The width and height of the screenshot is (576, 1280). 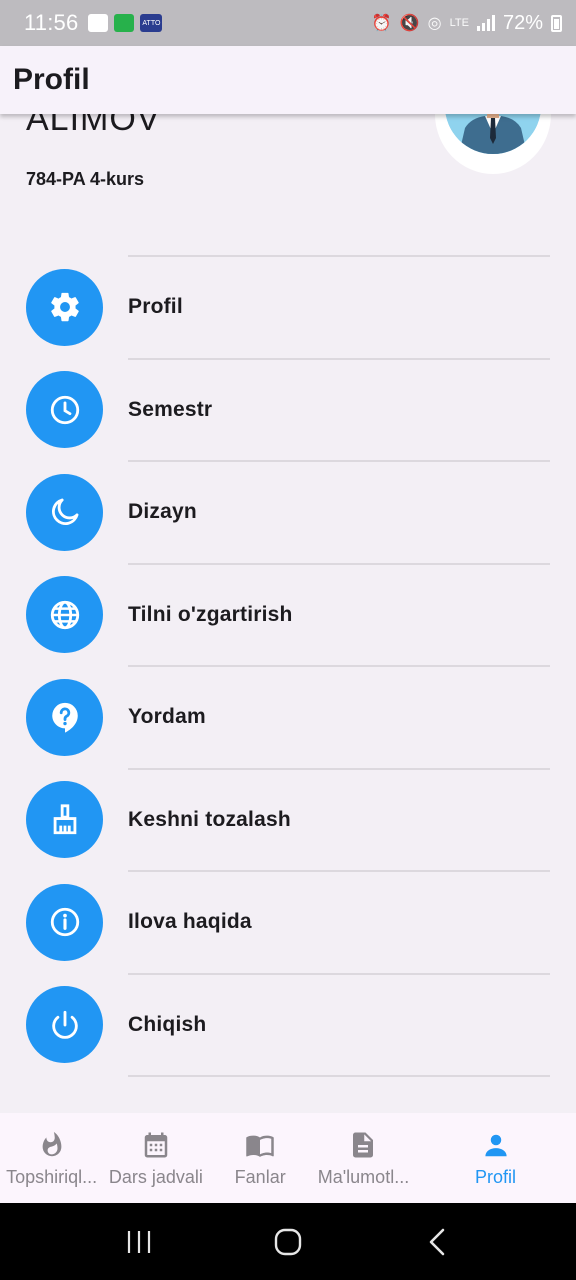 What do you see at coordinates (288, 23) in the screenshot?
I see `status-bar: 11:56 ATTO ⏰ 🔇 ◎ LTE 72%` at bounding box center [288, 23].